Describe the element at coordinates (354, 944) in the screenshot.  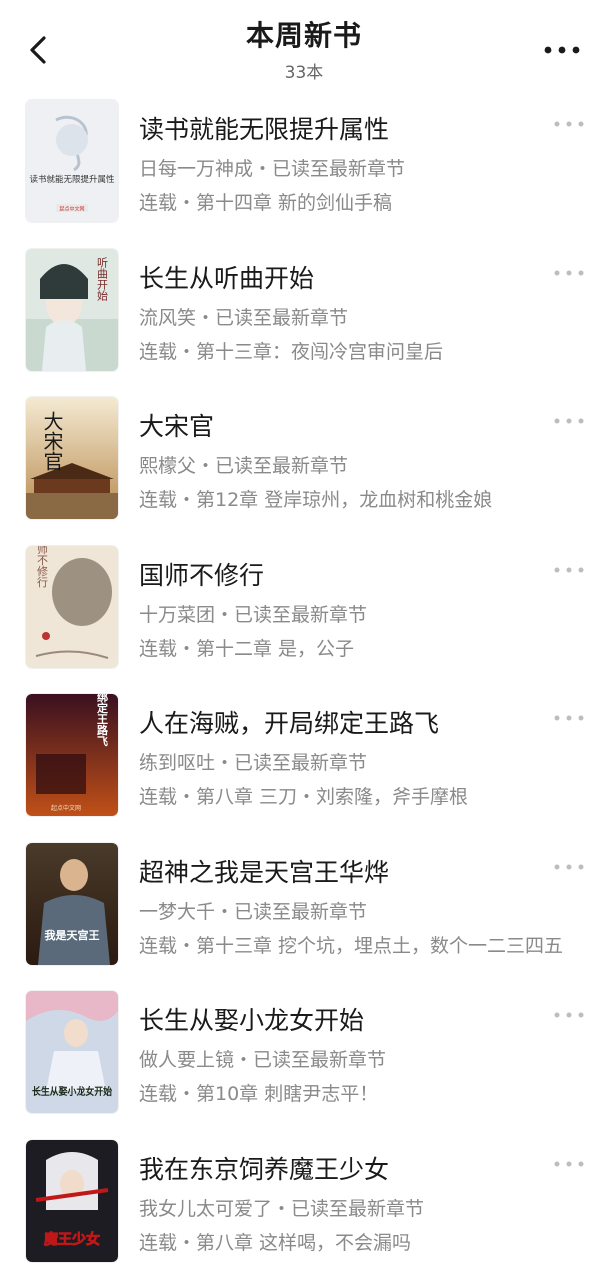
I see `book-chapter: 连载・第十三章 挖个坑，埋点土，数个一二三四五` at that location.